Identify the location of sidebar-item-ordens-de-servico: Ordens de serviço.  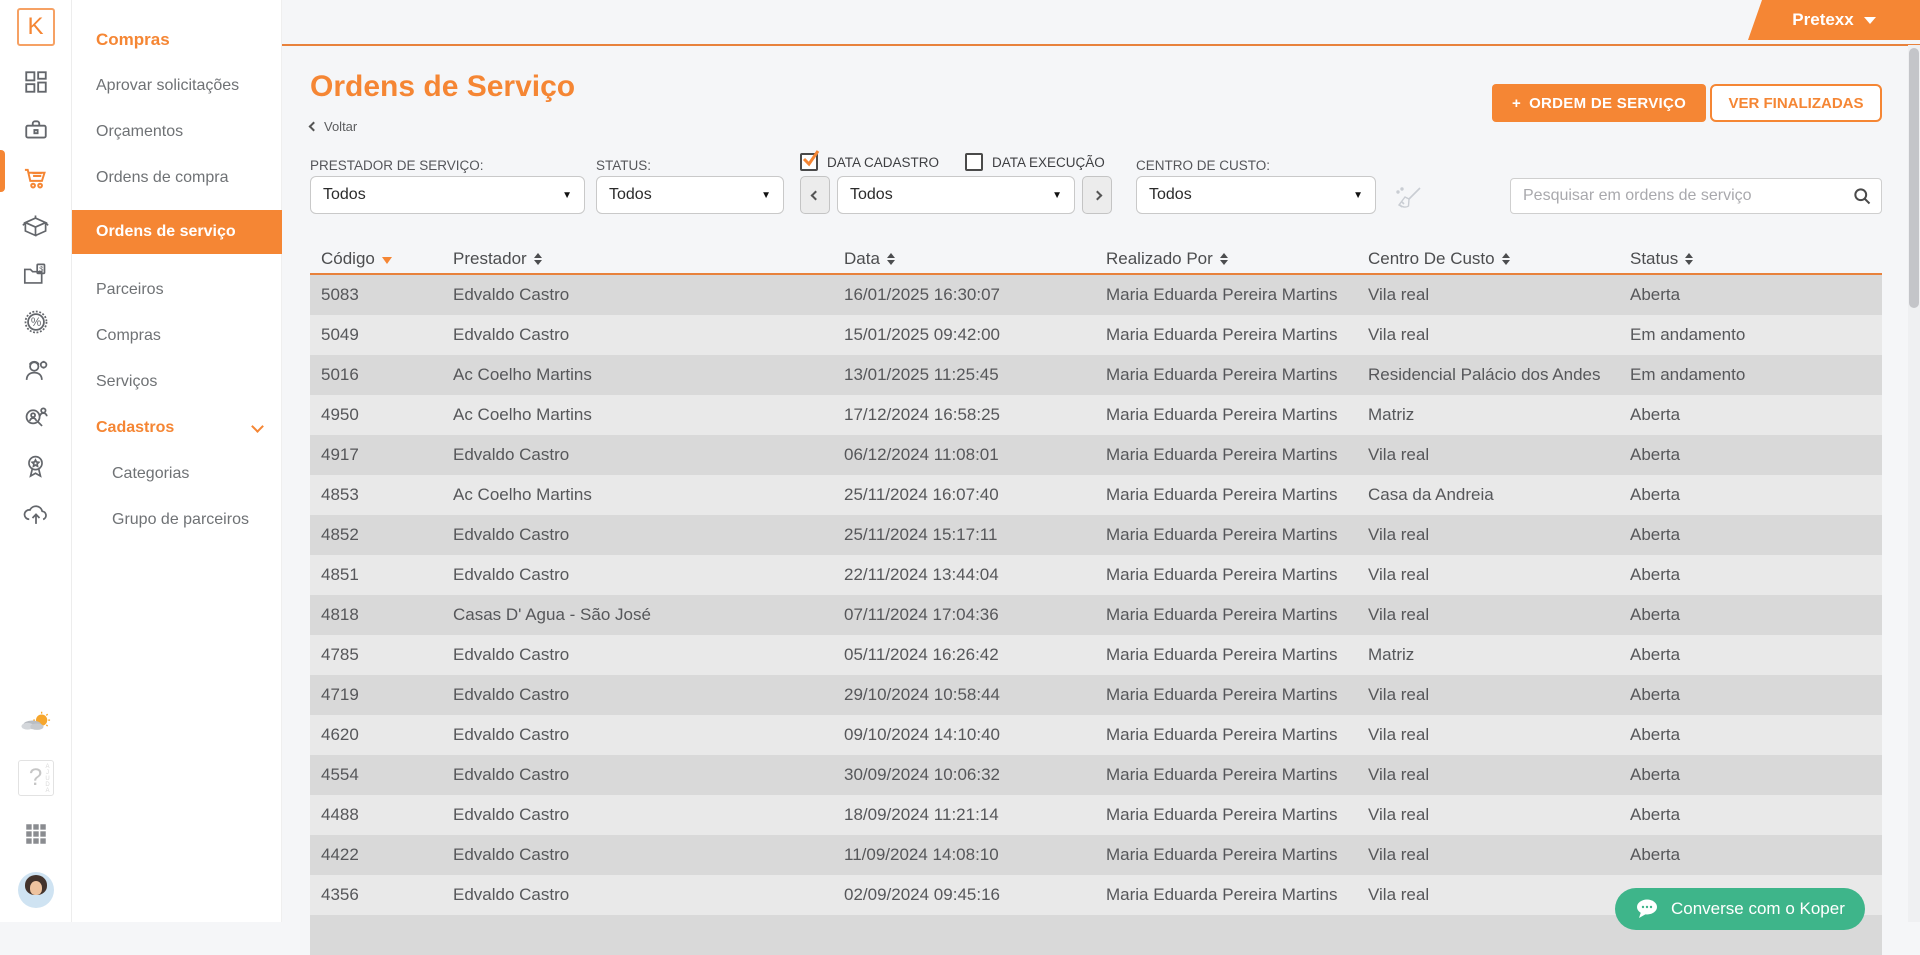
(177, 232).